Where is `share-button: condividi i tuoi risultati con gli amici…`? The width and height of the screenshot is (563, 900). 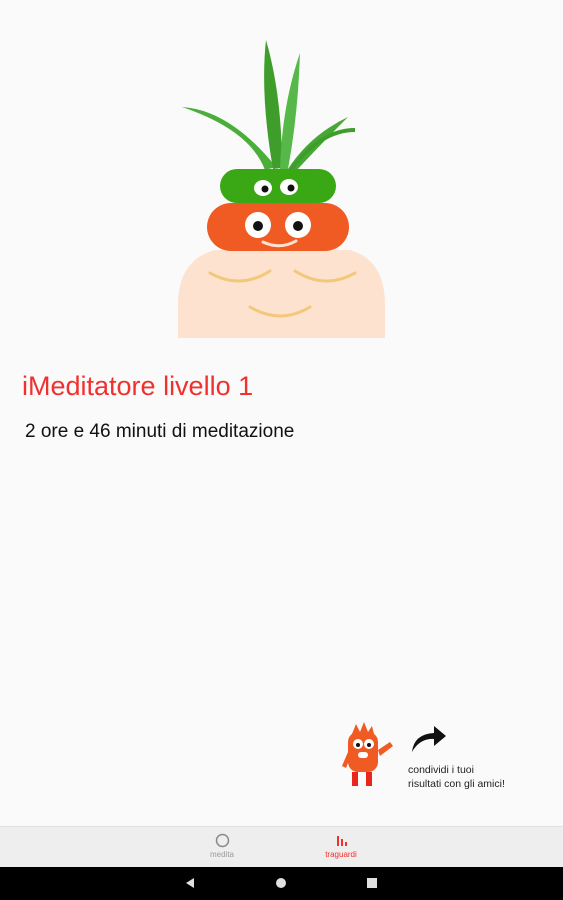 share-button: condividi i tuoi risultati con gli amici… is located at coordinates (440, 758).